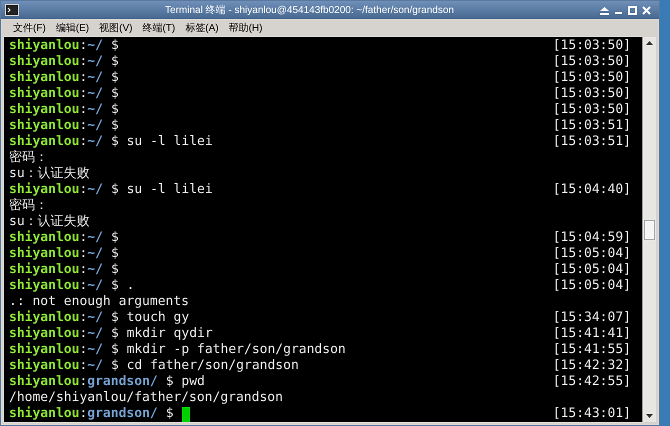 The image size is (670, 426). What do you see at coordinates (204, 366) in the screenshot?
I see `command-text: $ cd father/son/grandson` at bounding box center [204, 366].